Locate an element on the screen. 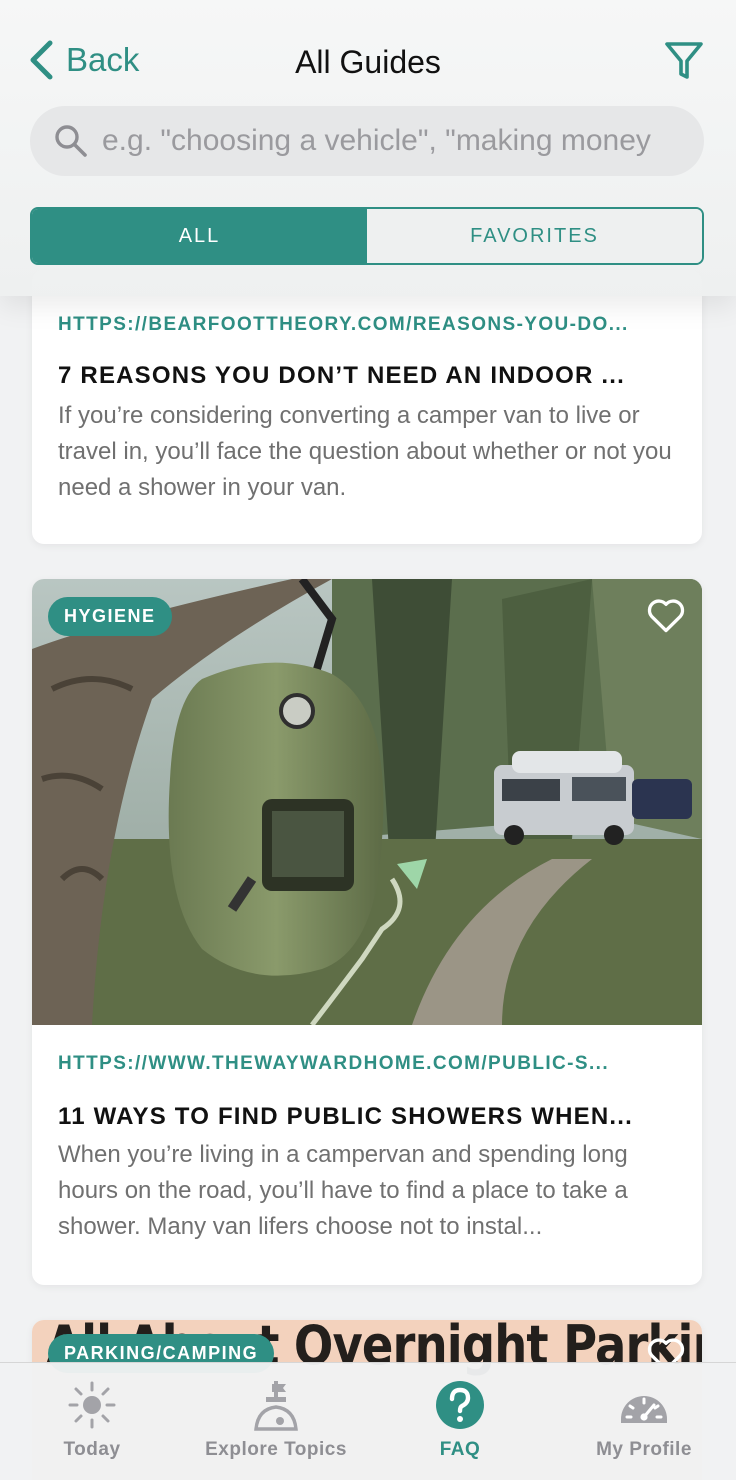 Image resolution: width=736 pixels, height=1480 pixels. bottom-tab-bar: Today Explore Topics FAQ My Profile is located at coordinates (368, 1421).